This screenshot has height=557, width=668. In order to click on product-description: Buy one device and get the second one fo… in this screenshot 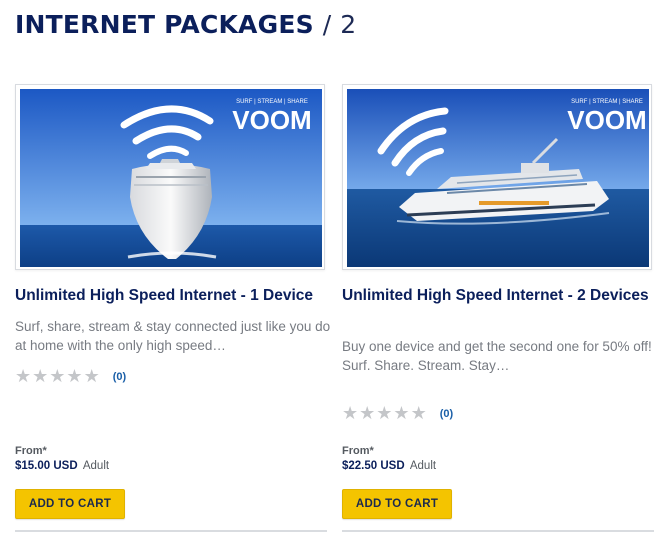, I will do `click(500, 356)`.